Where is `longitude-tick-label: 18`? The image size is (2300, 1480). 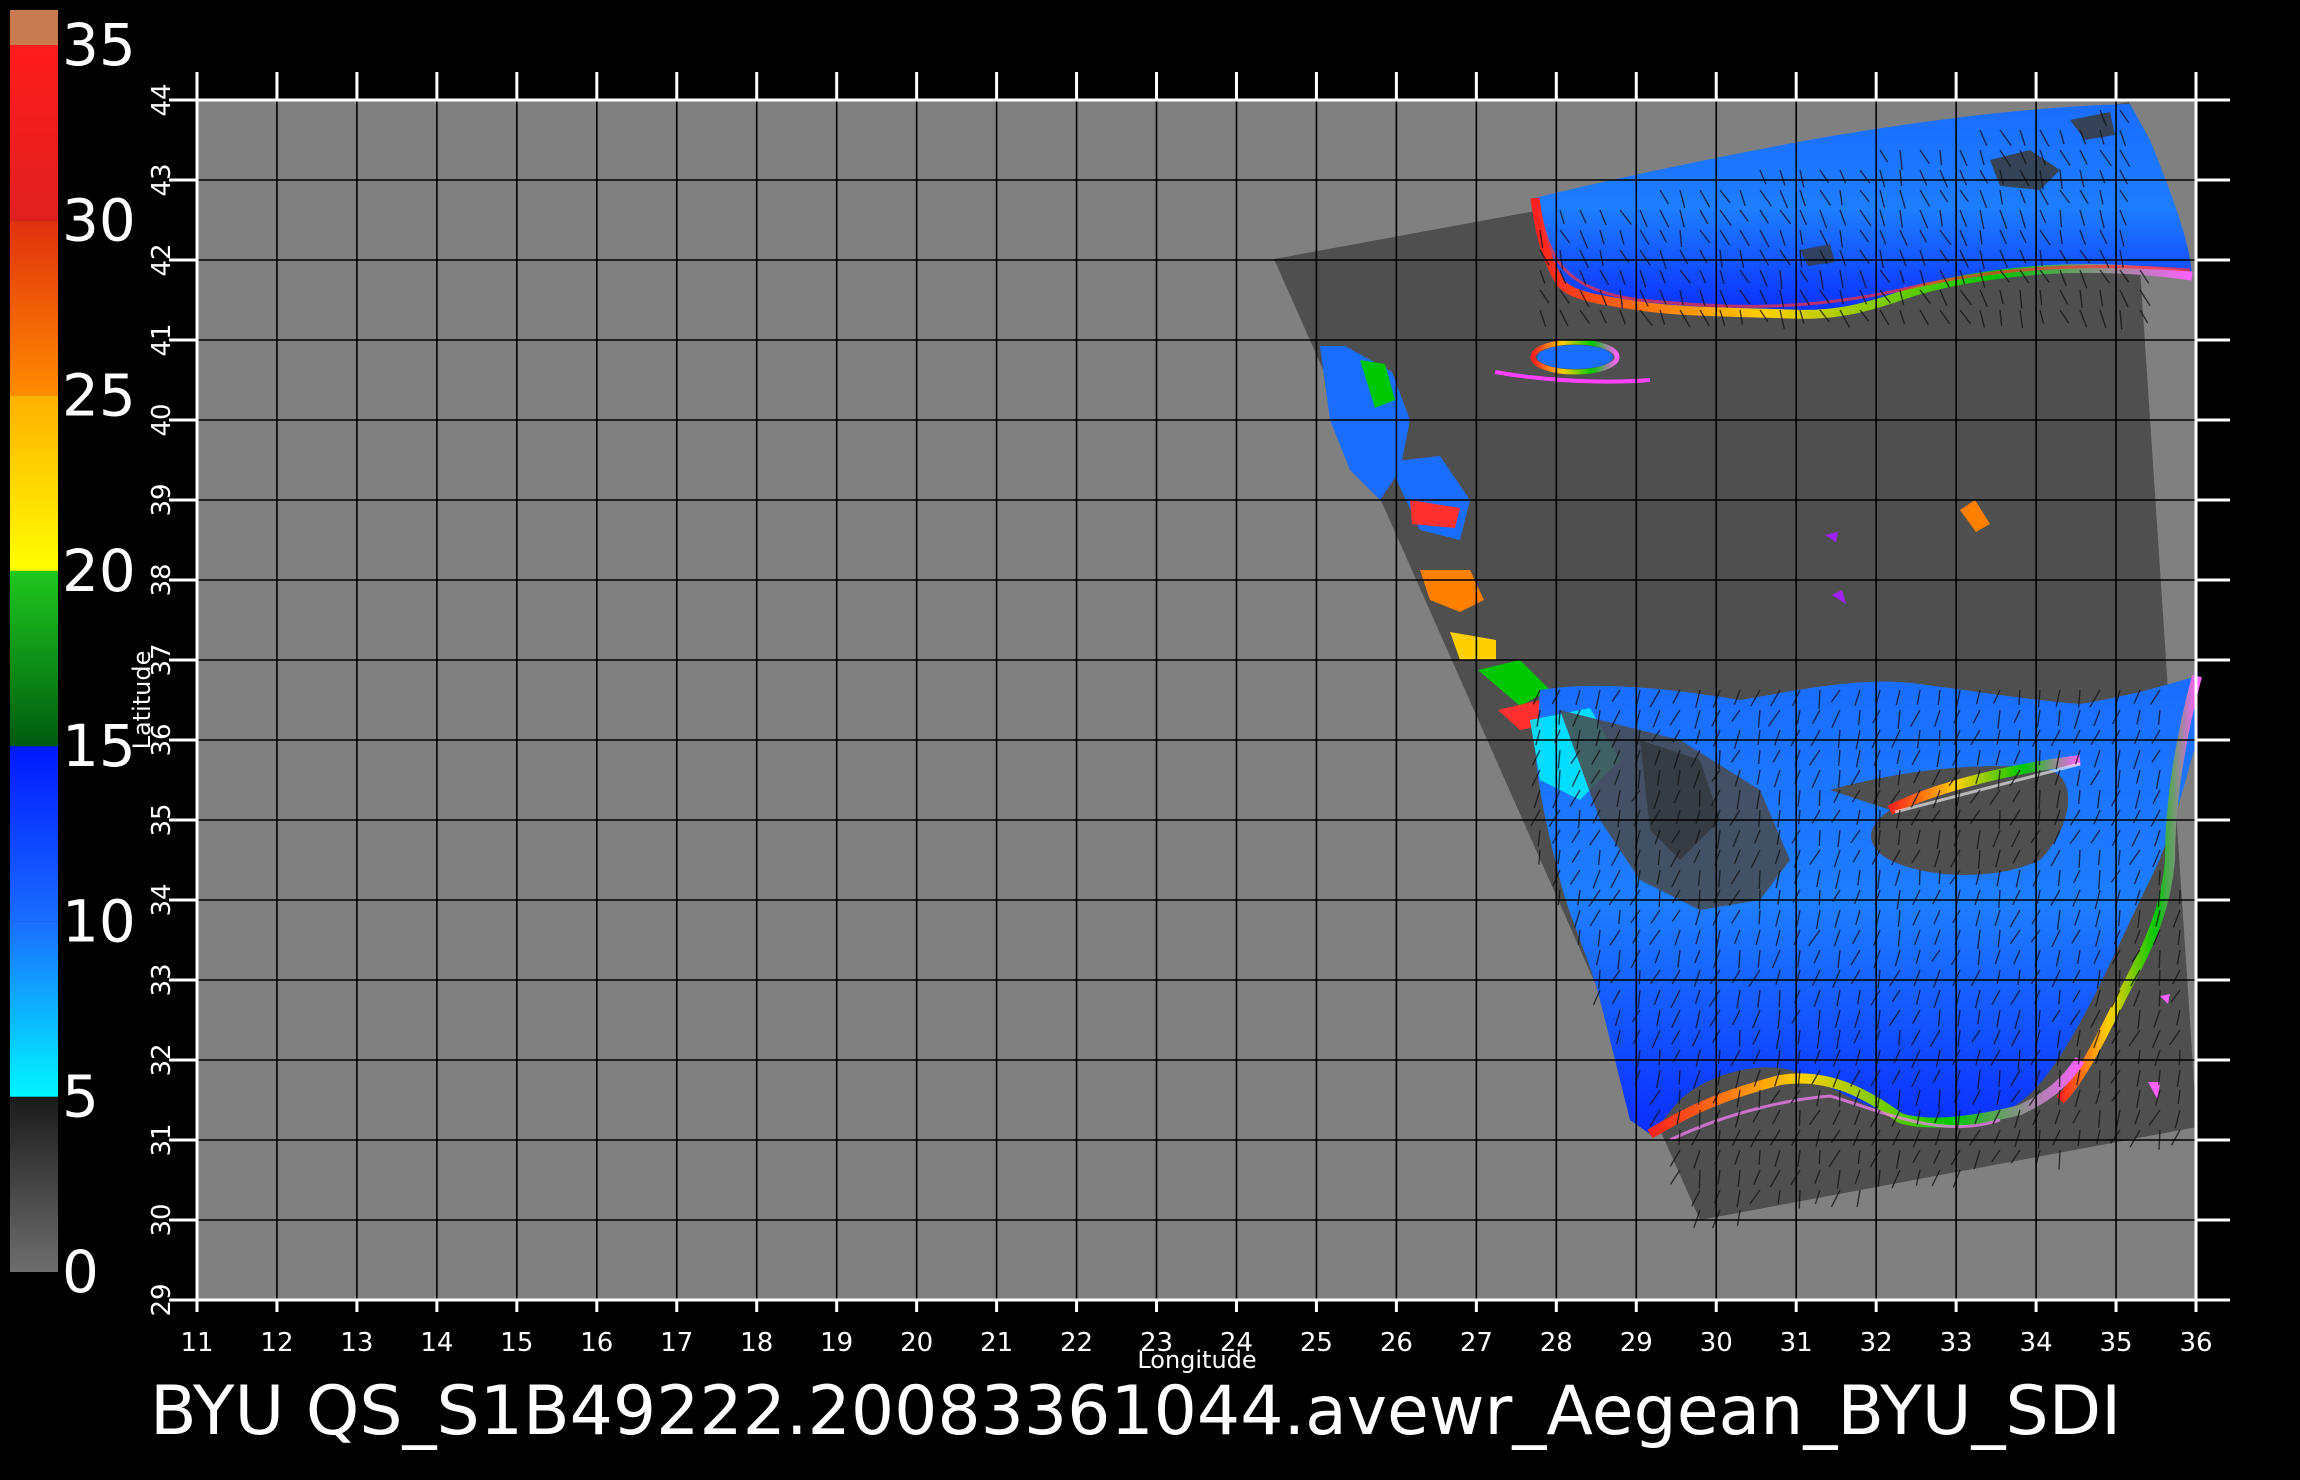
longitude-tick-label: 18 is located at coordinates (756, 1343).